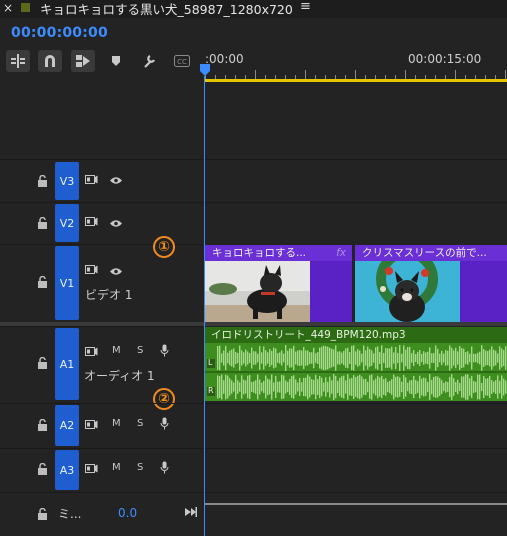 This screenshot has height=536, width=507. I want to click on track-header-v1, so click(101, 283).